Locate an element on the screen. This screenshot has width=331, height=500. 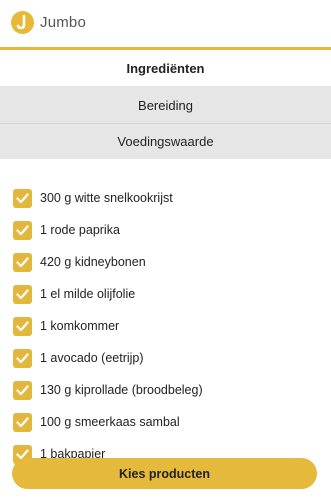
ingredient-item: 1 rode paprika is located at coordinates (172, 230).